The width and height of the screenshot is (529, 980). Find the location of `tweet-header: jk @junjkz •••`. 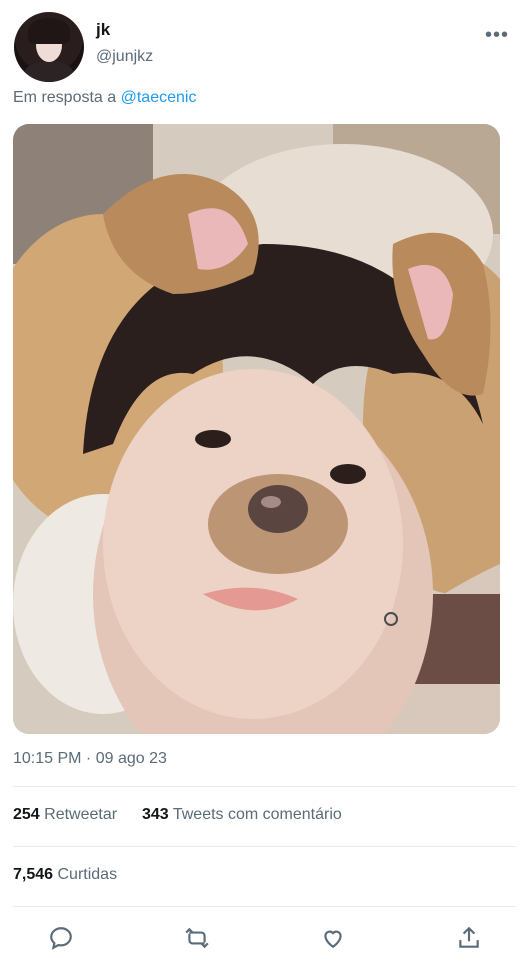

tweet-header: jk @junjkz ••• is located at coordinates (264, 47).